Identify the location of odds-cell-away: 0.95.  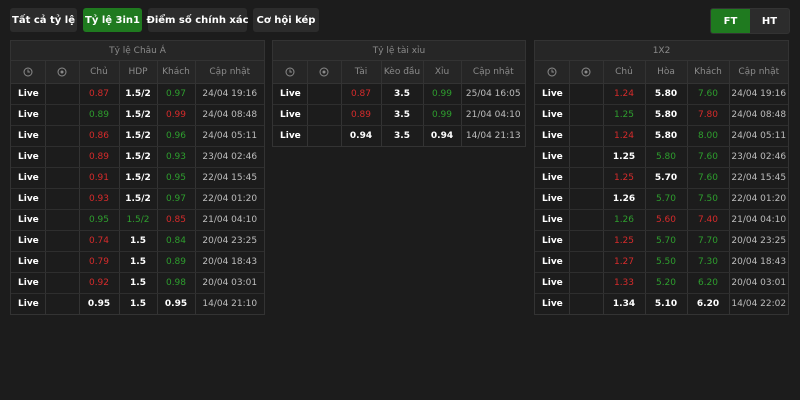
(176, 178).